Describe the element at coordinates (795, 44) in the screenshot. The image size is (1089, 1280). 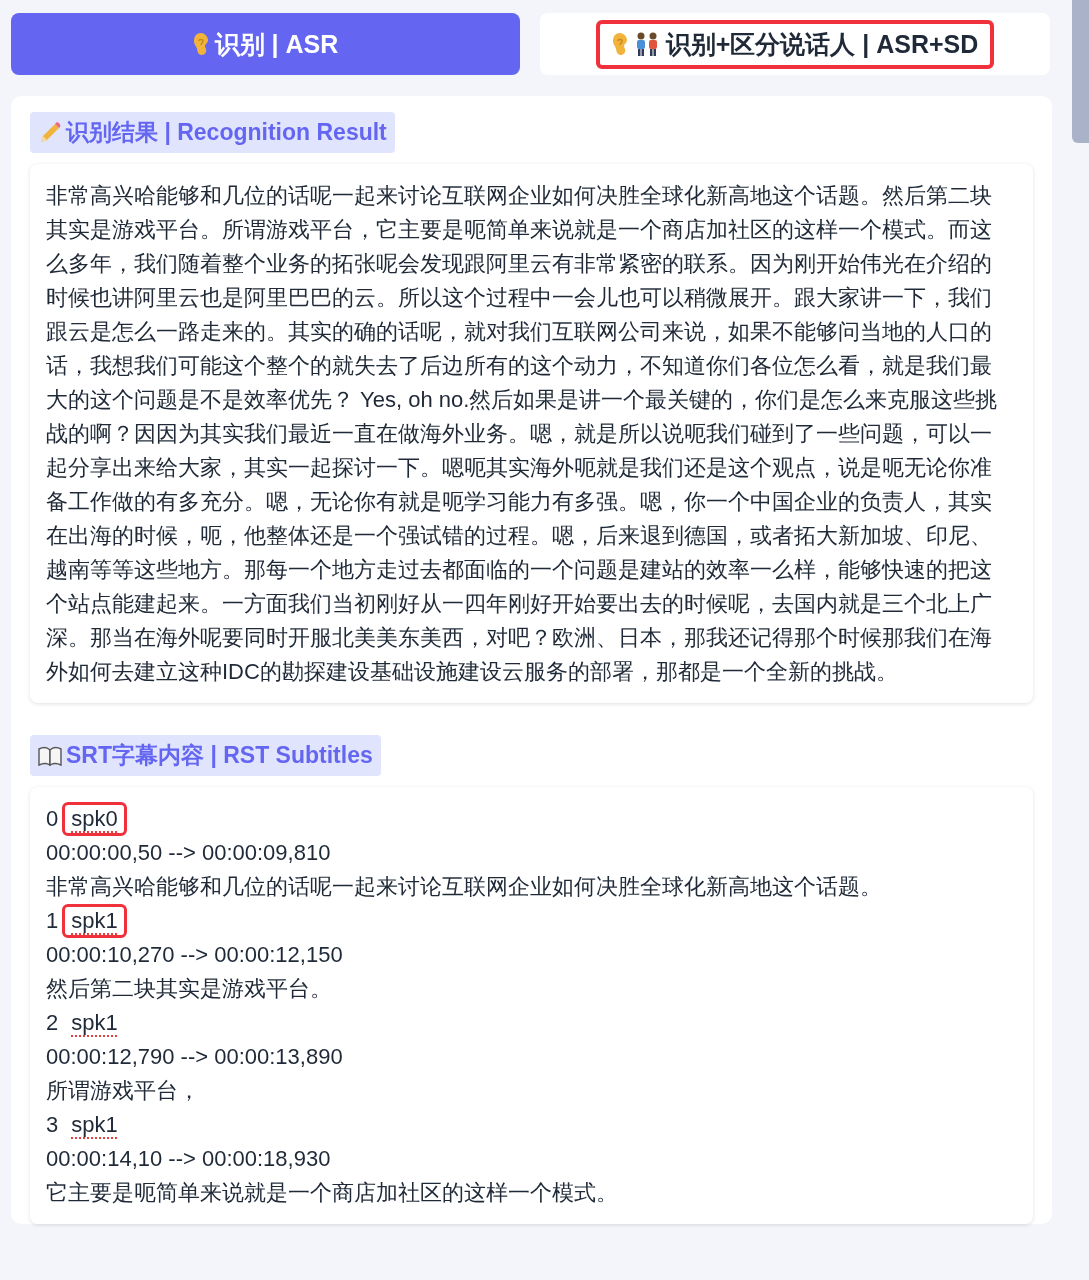
I see `mode-tab: 识别+区分说话人 | ASR+SD` at that location.